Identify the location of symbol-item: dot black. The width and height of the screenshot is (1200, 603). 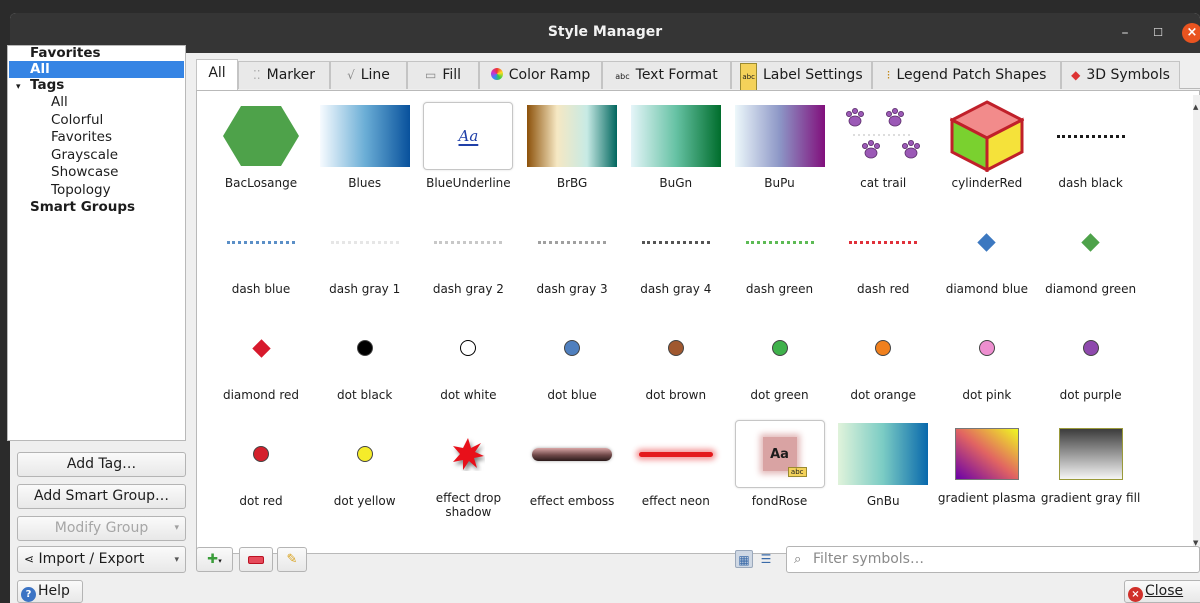
(365, 364).